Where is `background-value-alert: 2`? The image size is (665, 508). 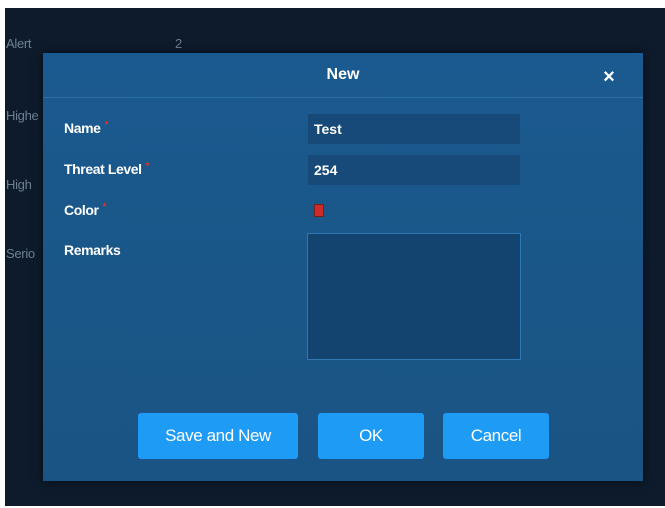 background-value-alert: 2 is located at coordinates (179, 43).